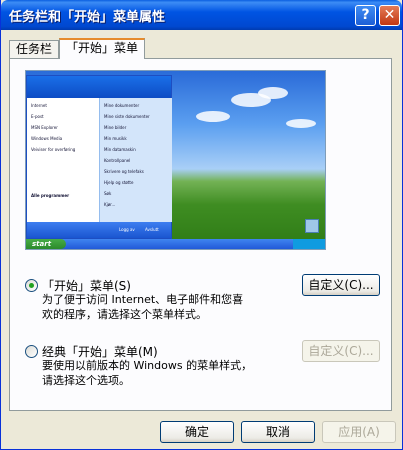 The width and height of the screenshot is (403, 450). I want to click on ok-button: 确定, so click(197, 432).